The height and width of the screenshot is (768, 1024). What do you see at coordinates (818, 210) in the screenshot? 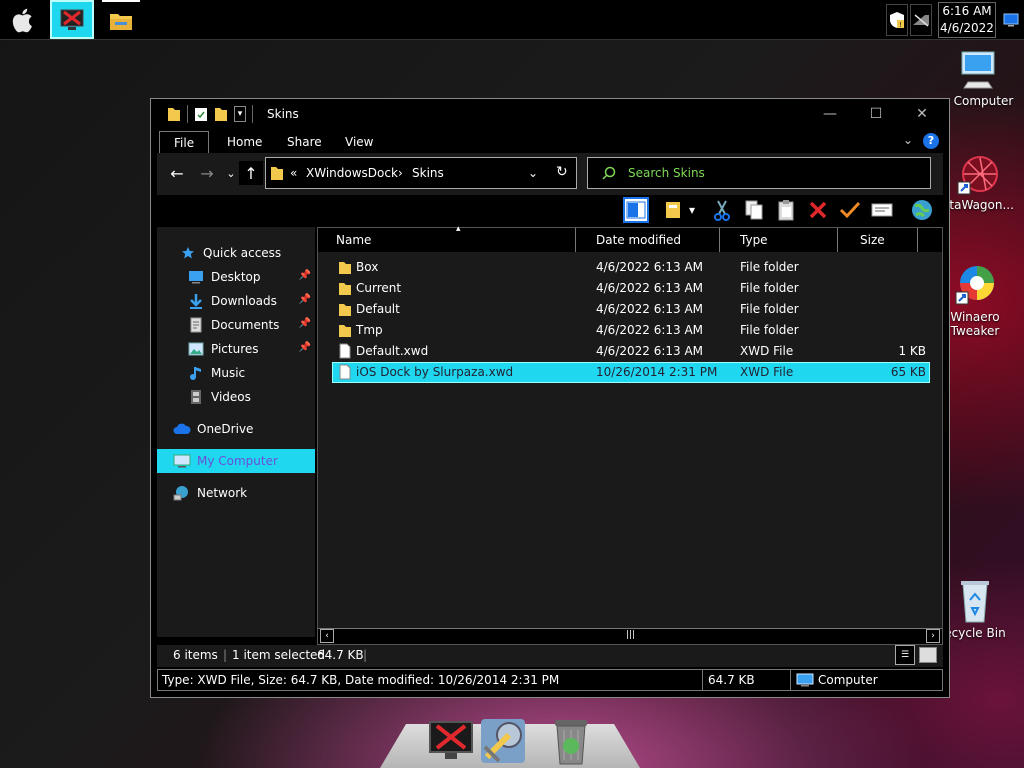
I see `delete-button` at bounding box center [818, 210].